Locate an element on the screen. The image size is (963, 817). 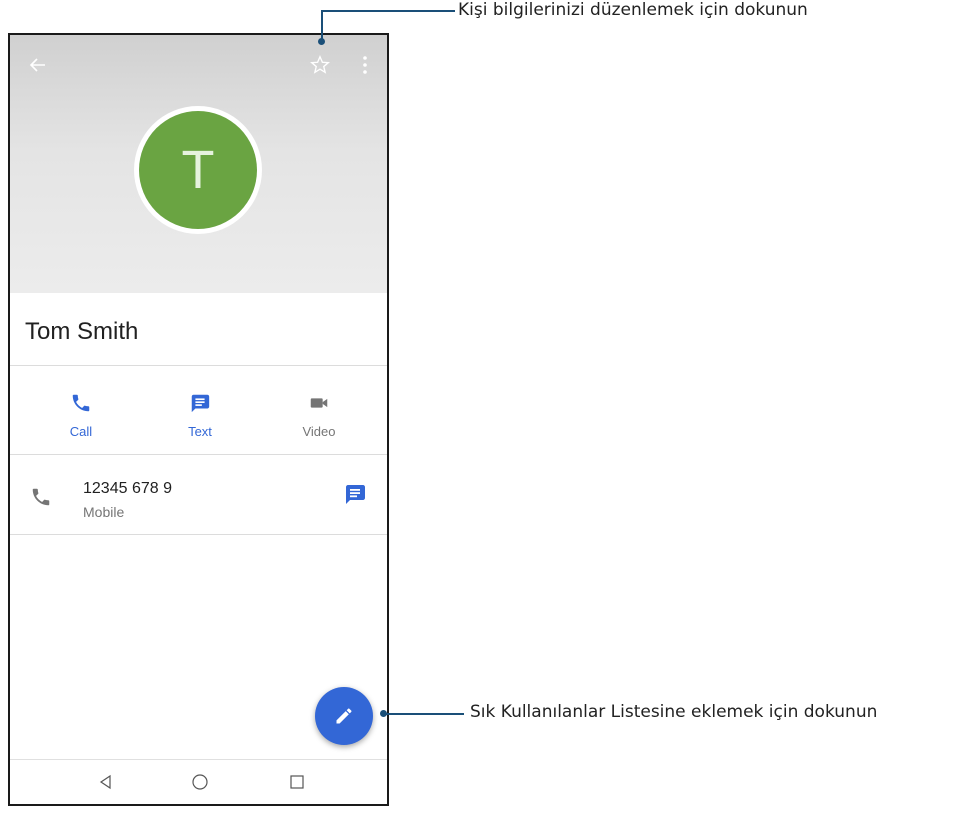
arrow-left-icon is located at coordinates (37, 65).